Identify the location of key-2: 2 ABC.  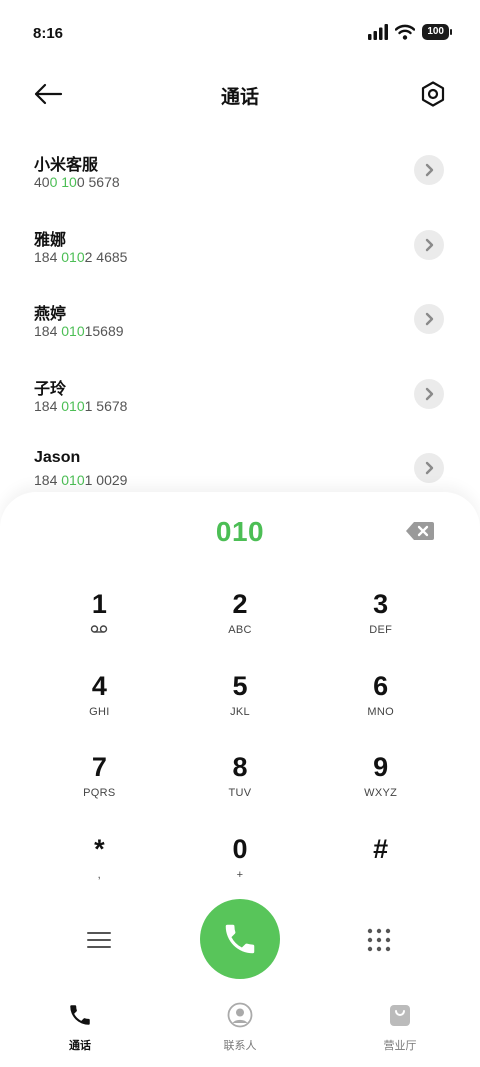
(240, 625).